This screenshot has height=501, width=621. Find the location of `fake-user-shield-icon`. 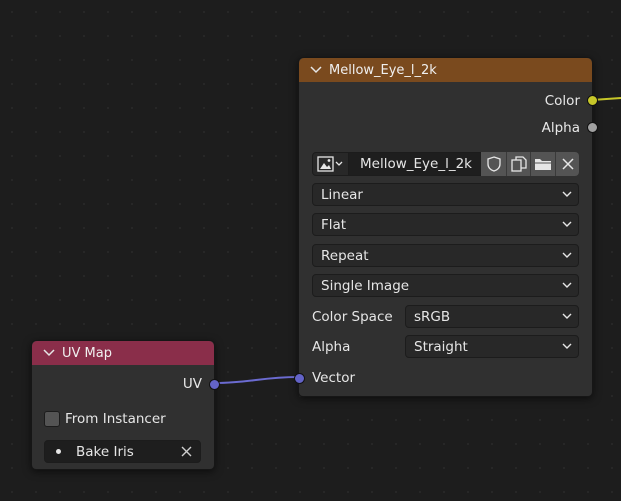

fake-user-shield-icon is located at coordinates (493, 164).